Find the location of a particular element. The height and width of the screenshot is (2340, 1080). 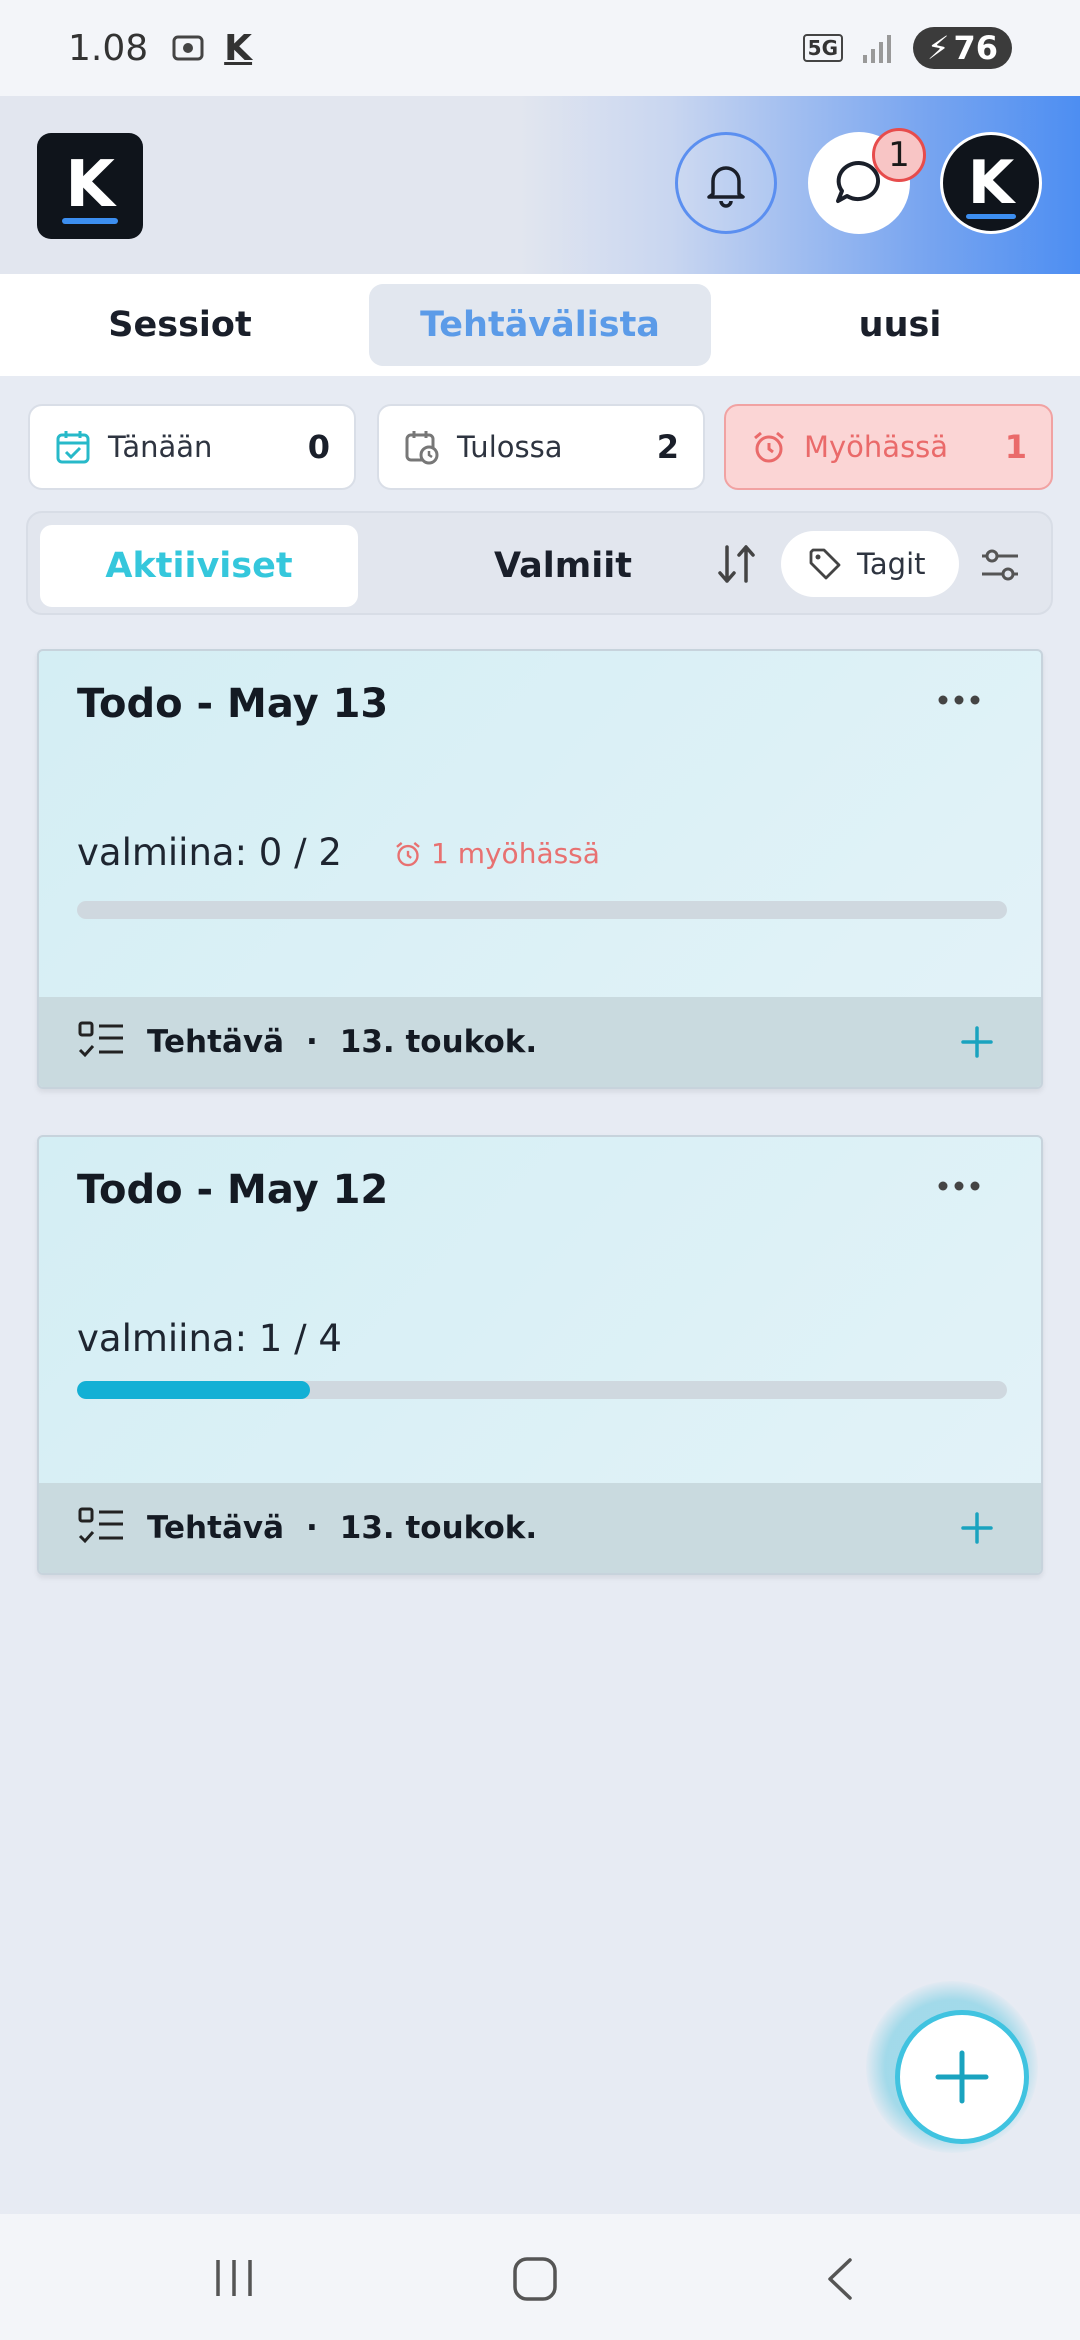

filter-bar: Aktiiviset Valmiit Tagit is located at coordinates (539, 563).